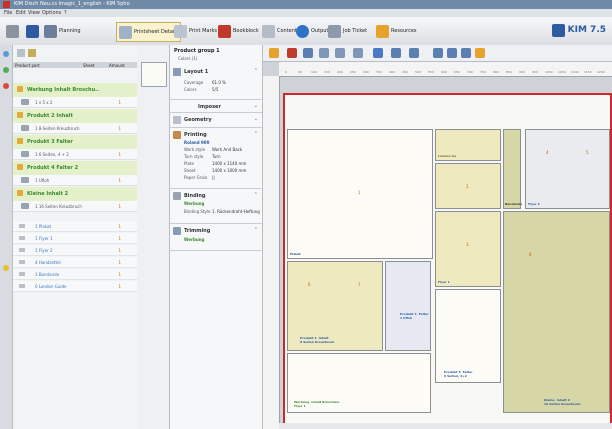 This screenshot has width=612, height=429. I want to click on block-plakat: Plakat 1, so click(360, 194).